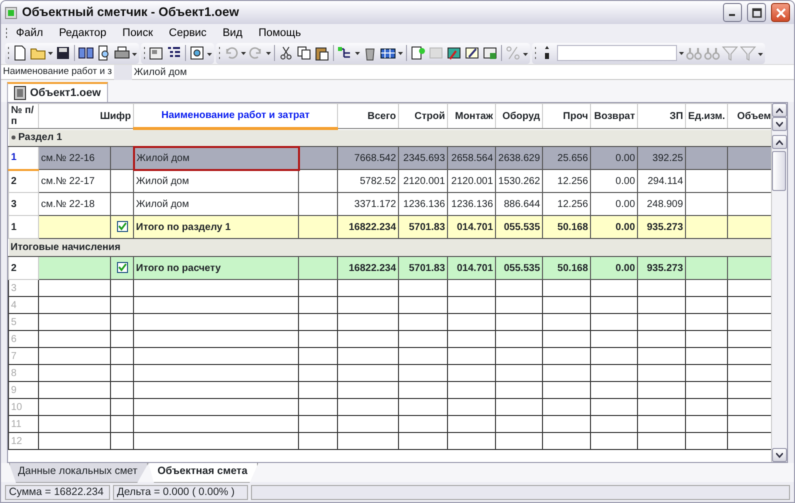 The height and width of the screenshot is (503, 795). Describe the element at coordinates (57, 492) in the screenshot. I see `status-text: Сумма = 16822.234` at that location.